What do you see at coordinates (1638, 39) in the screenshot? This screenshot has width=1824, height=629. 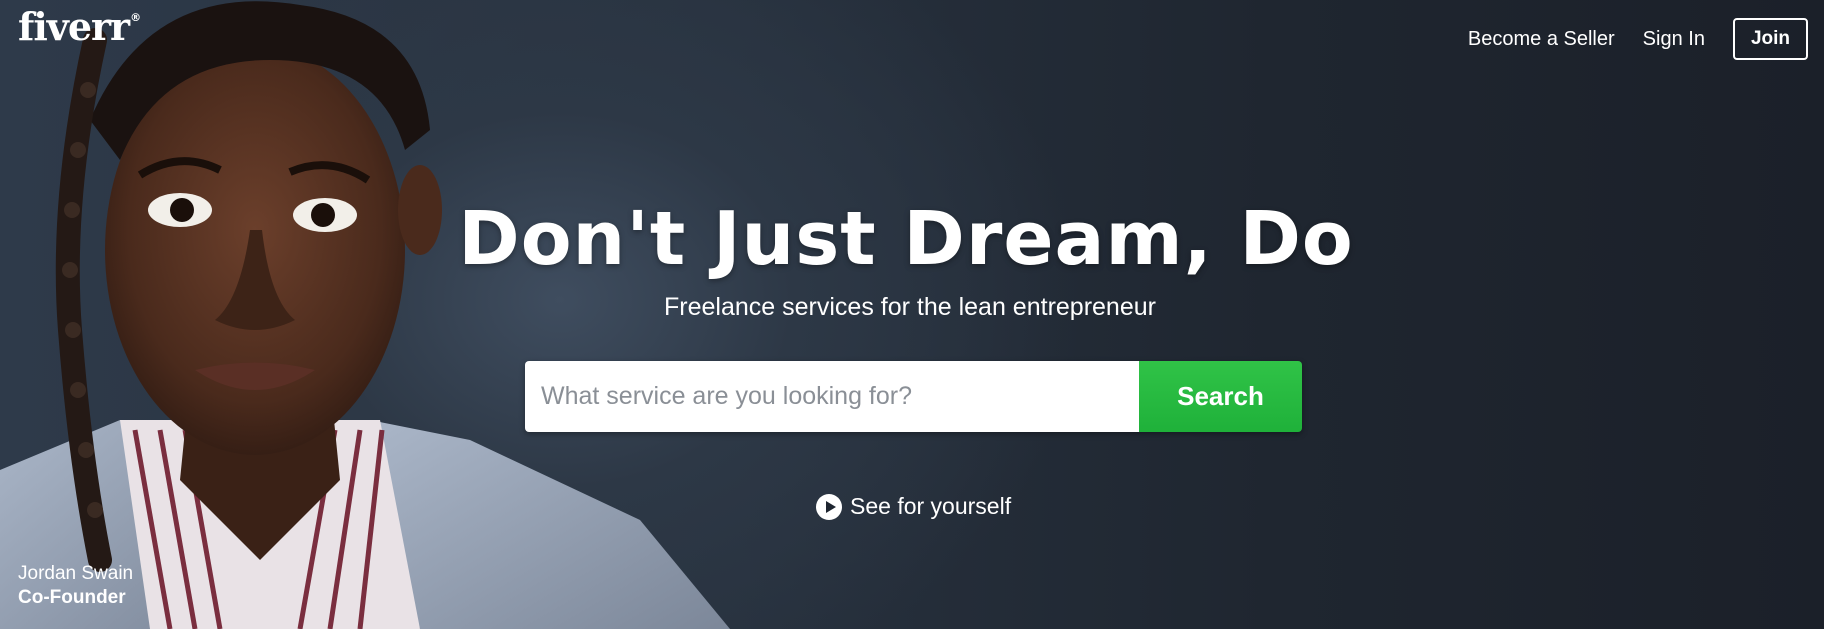 I see `top-nav: Become a Seller Sign In Join` at bounding box center [1638, 39].